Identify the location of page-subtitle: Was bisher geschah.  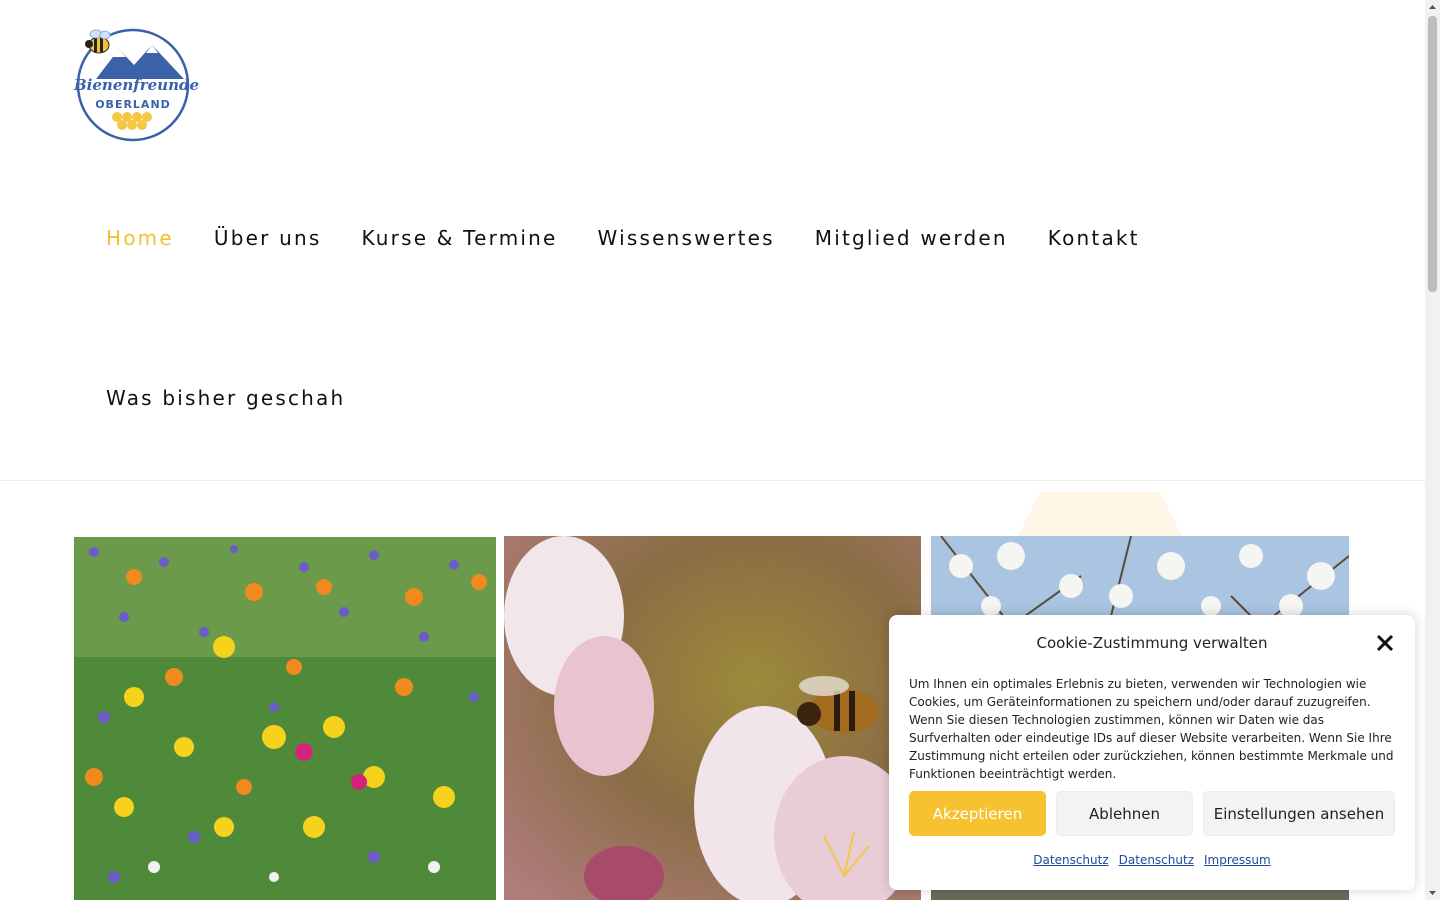
(226, 398).